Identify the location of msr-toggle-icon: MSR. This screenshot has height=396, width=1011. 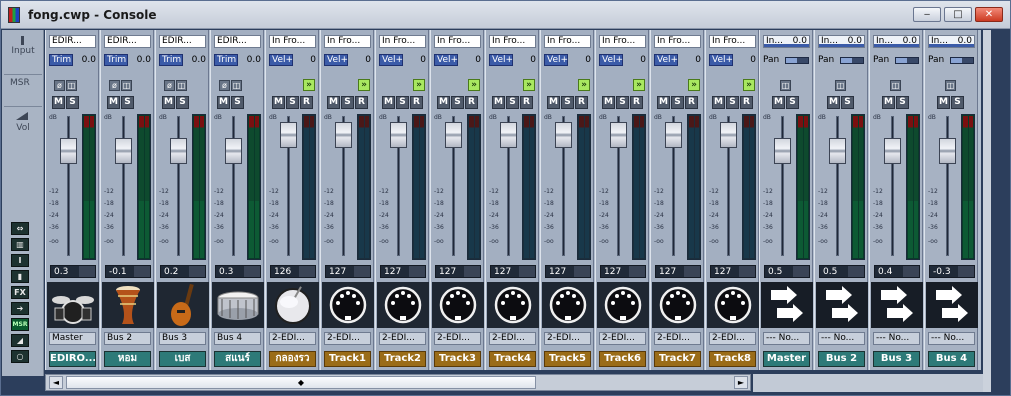
(20, 324).